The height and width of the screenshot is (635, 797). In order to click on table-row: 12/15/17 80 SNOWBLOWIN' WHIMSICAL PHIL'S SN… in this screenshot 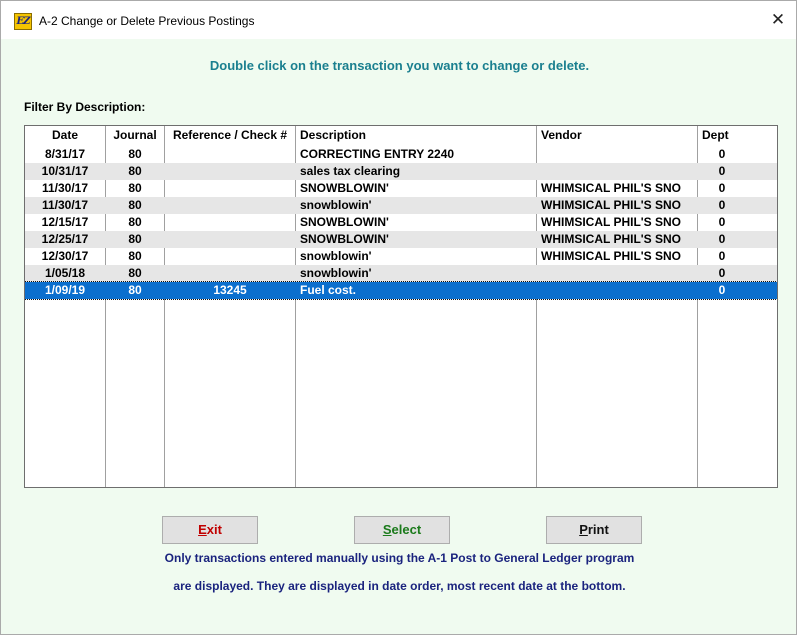, I will do `click(401, 222)`.